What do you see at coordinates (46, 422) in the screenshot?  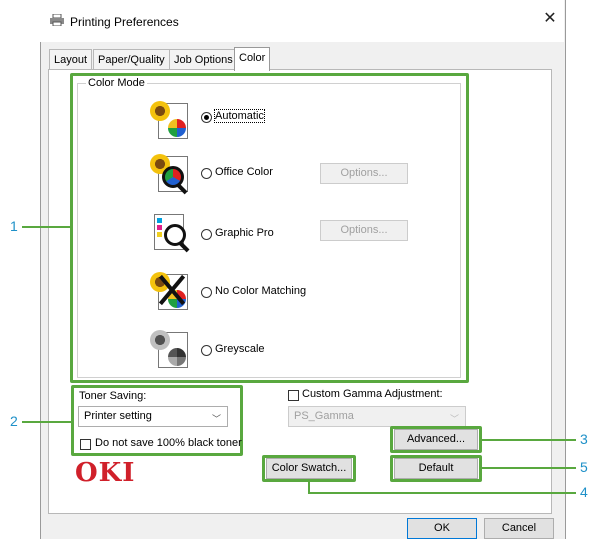 I see `callout-2-line` at bounding box center [46, 422].